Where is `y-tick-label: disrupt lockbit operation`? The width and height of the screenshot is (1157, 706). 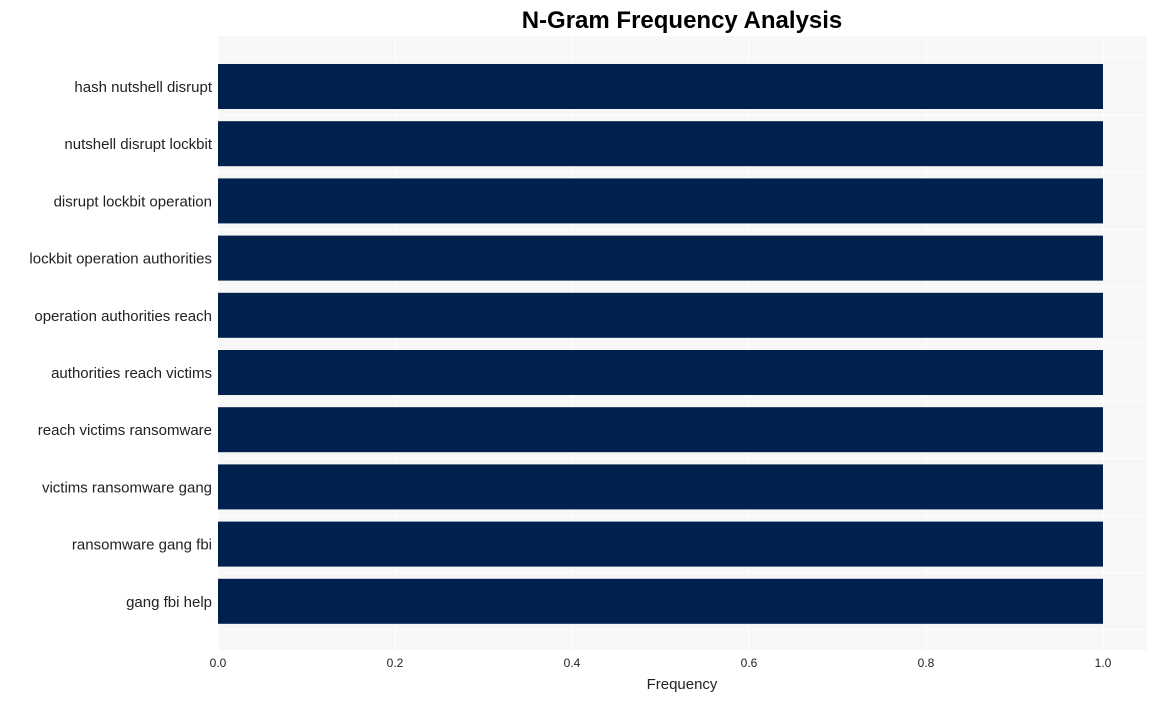 y-tick-label: disrupt lockbit operation is located at coordinates (133, 201).